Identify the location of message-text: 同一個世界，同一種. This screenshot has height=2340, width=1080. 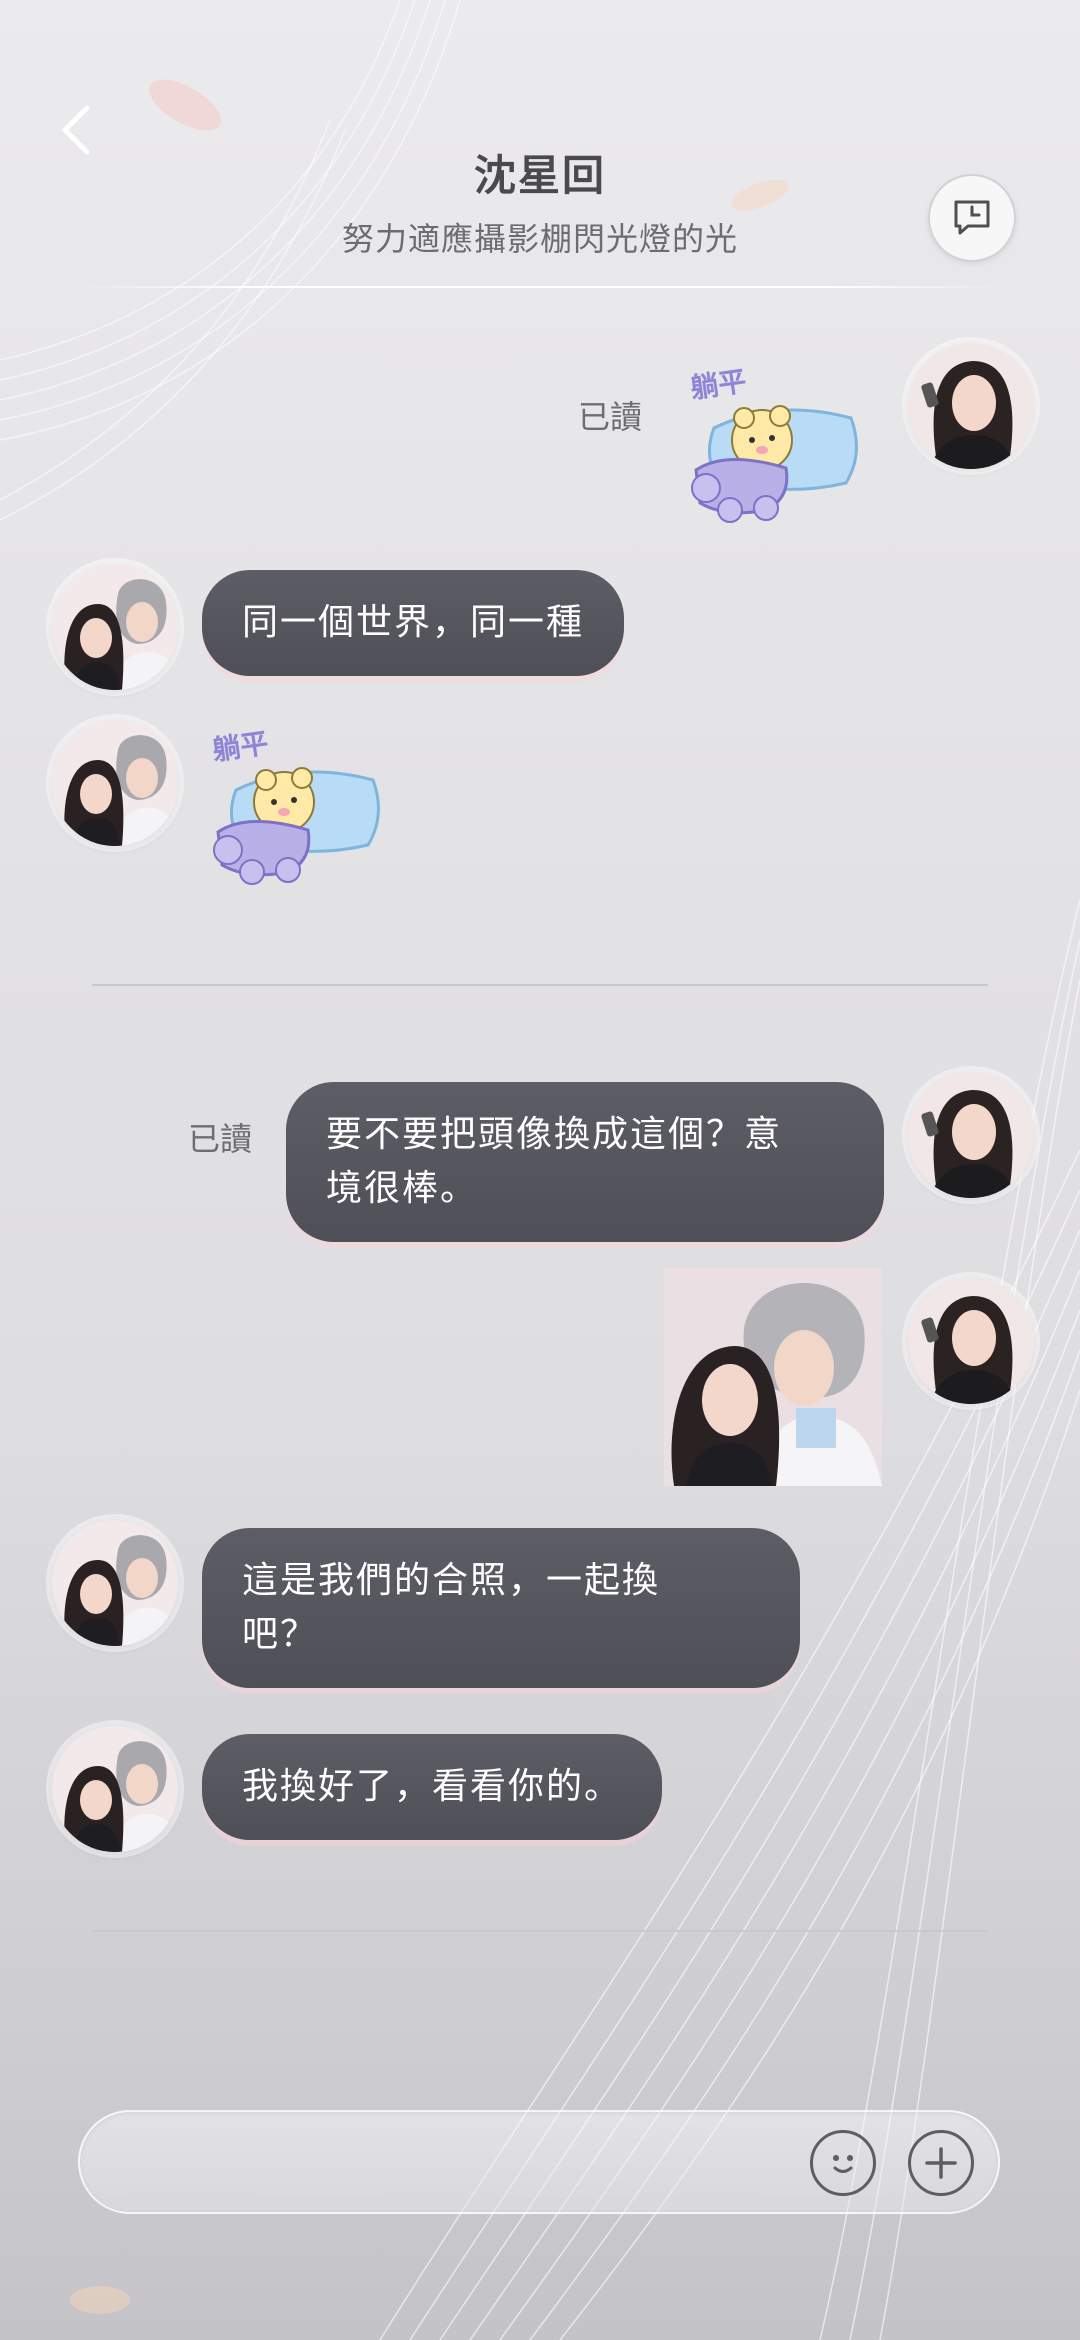
(413, 622).